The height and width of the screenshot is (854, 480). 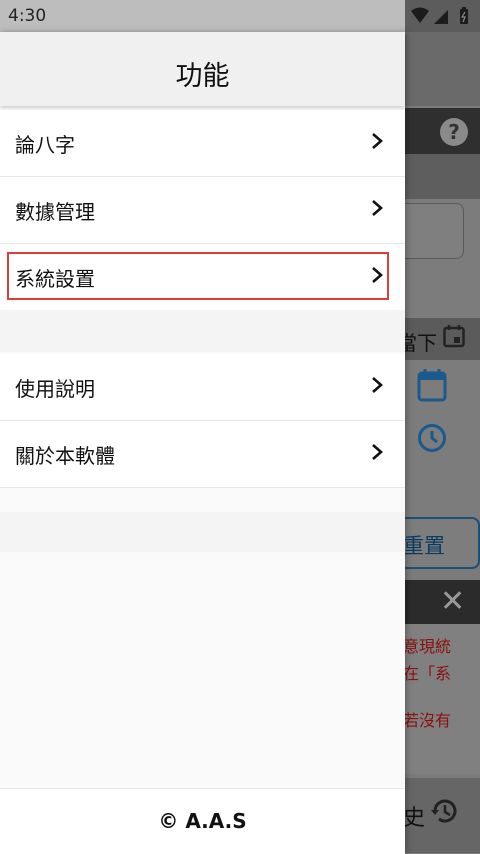 I want to click on menu-item-label: 數據管理, so click(x=55, y=212).